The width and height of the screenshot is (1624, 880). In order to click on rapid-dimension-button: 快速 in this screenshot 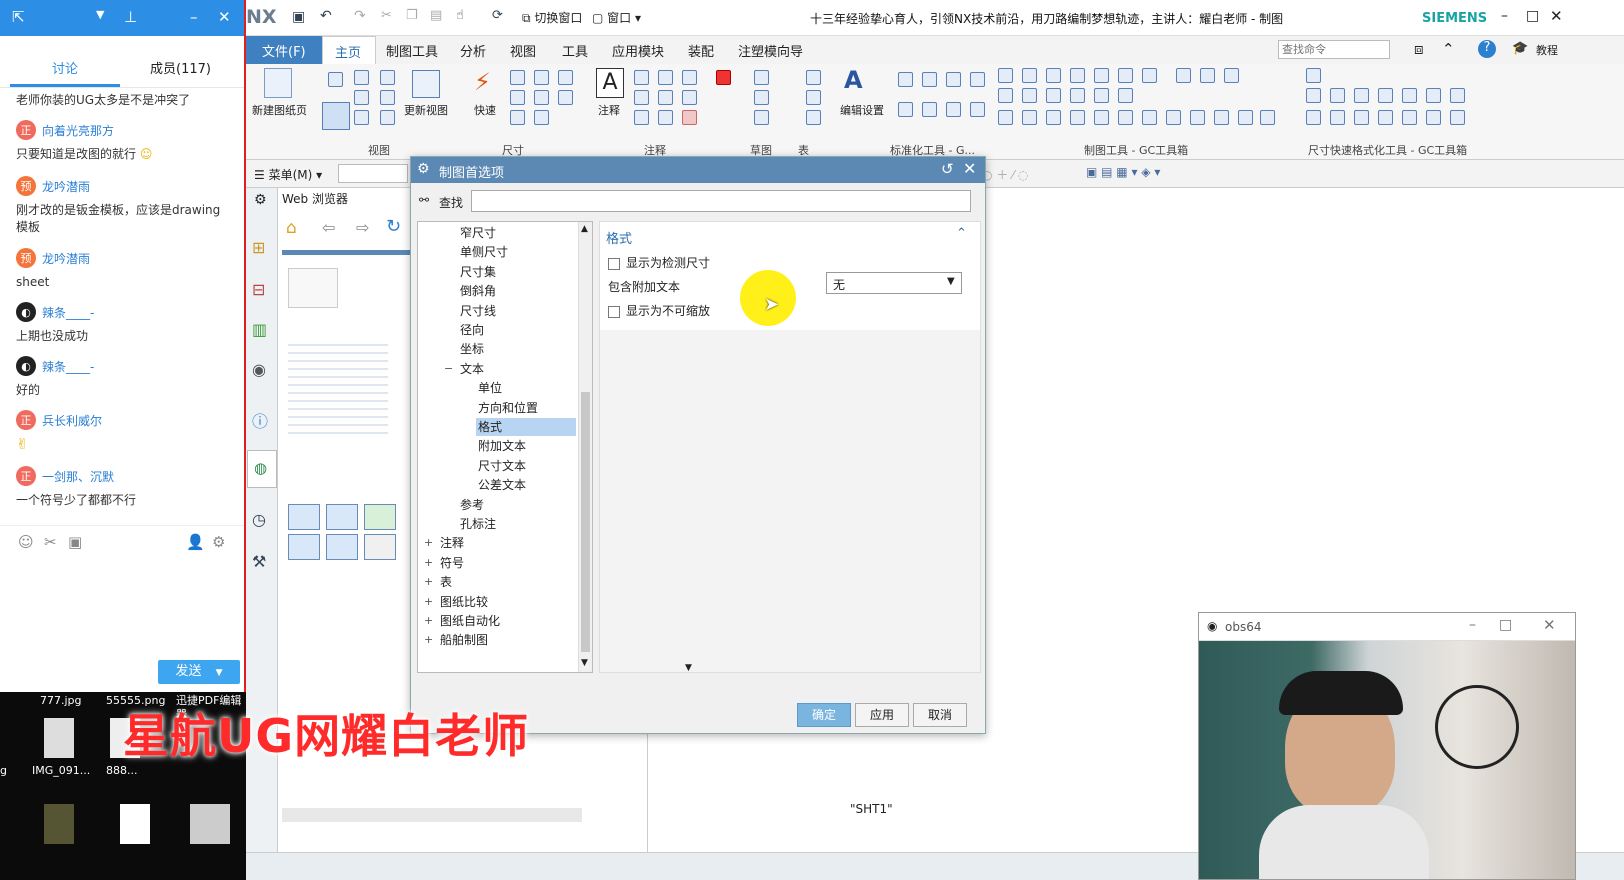, I will do `click(485, 110)`.